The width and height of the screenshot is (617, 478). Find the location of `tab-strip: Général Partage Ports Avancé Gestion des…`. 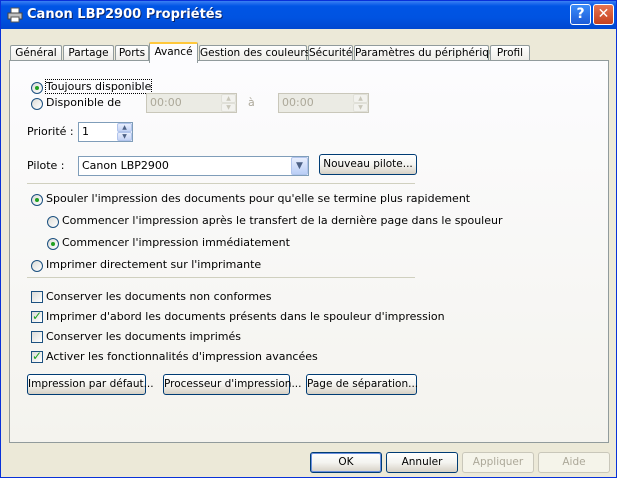

tab-strip: Général Partage Ports Avancé Gestion des… is located at coordinates (308, 50).